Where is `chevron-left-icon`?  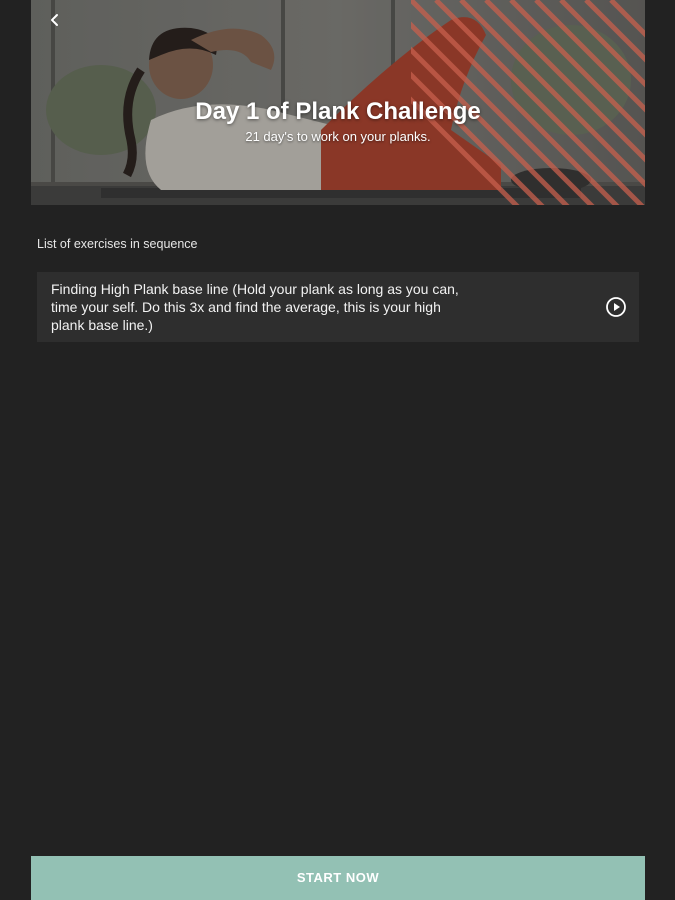 chevron-left-icon is located at coordinates (54, 20).